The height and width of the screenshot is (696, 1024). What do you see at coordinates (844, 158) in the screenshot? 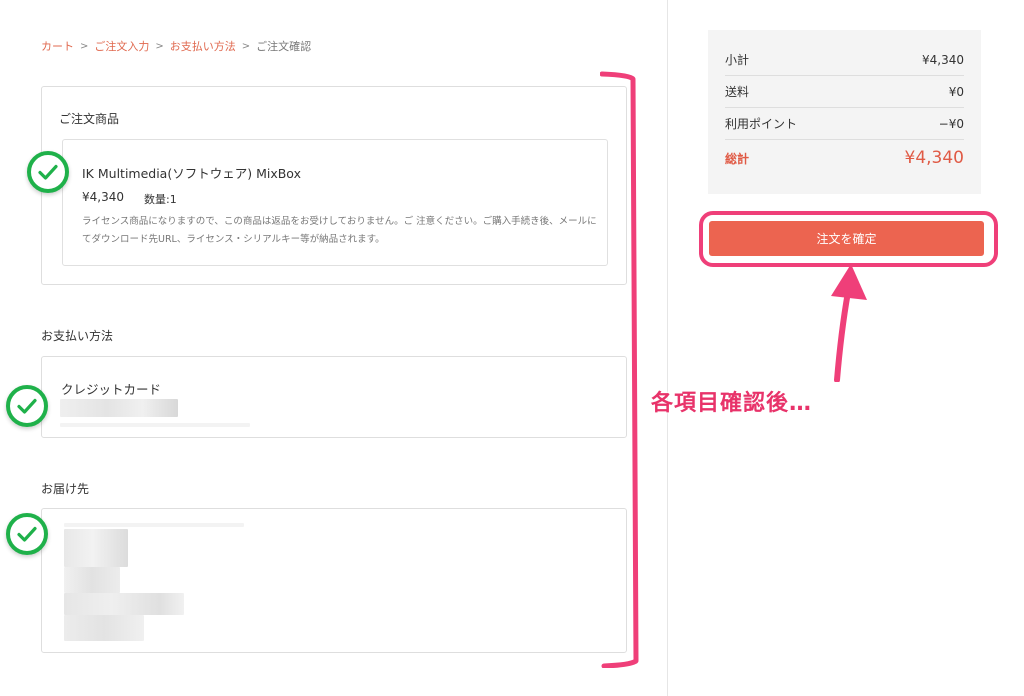
I see `total-row: 総計 ¥4,340` at bounding box center [844, 158].